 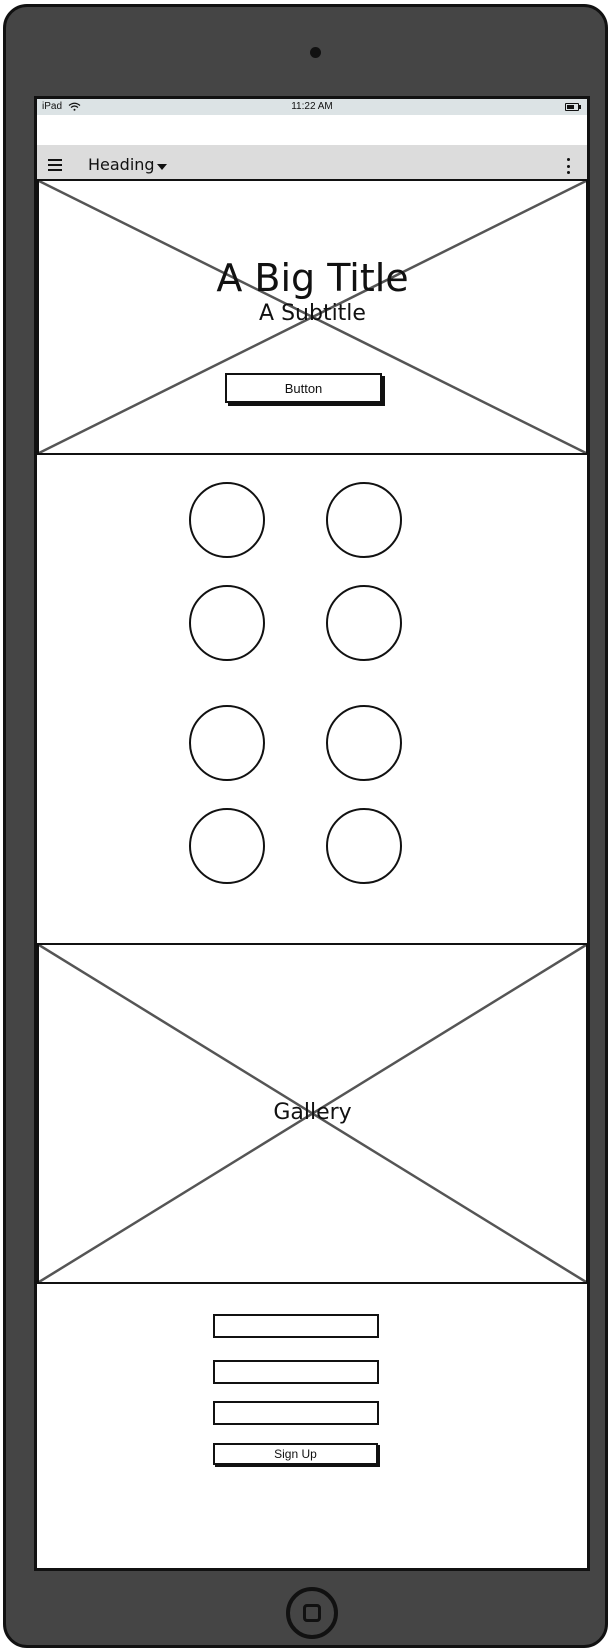 I want to click on nav-heading: Heading, so click(x=121, y=164).